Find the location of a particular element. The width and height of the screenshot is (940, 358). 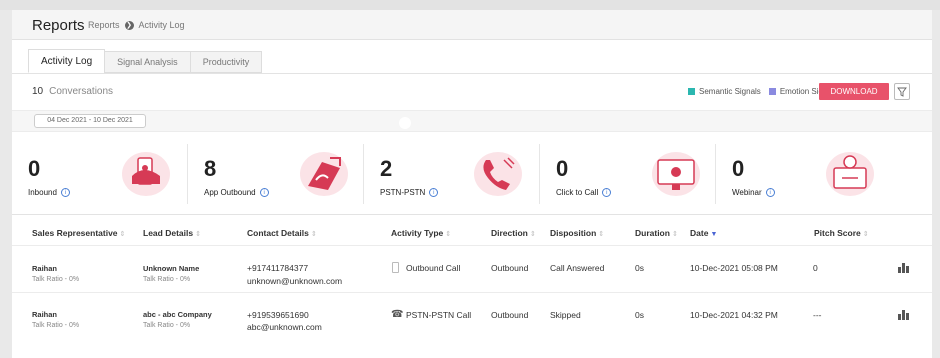

date: 10-Dec-2021 04:32 PM is located at coordinates (734, 315).